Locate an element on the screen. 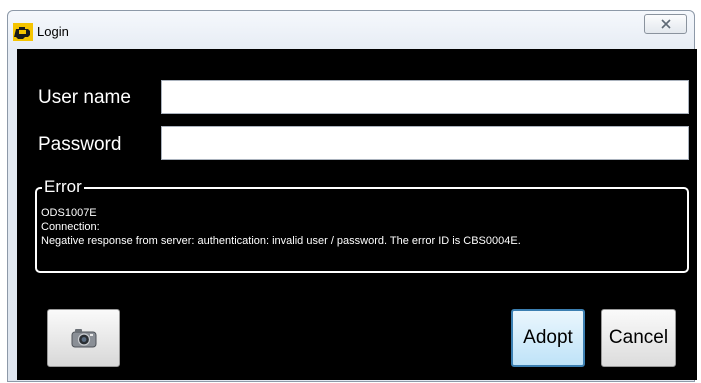  screenshot-button is located at coordinates (83, 338).